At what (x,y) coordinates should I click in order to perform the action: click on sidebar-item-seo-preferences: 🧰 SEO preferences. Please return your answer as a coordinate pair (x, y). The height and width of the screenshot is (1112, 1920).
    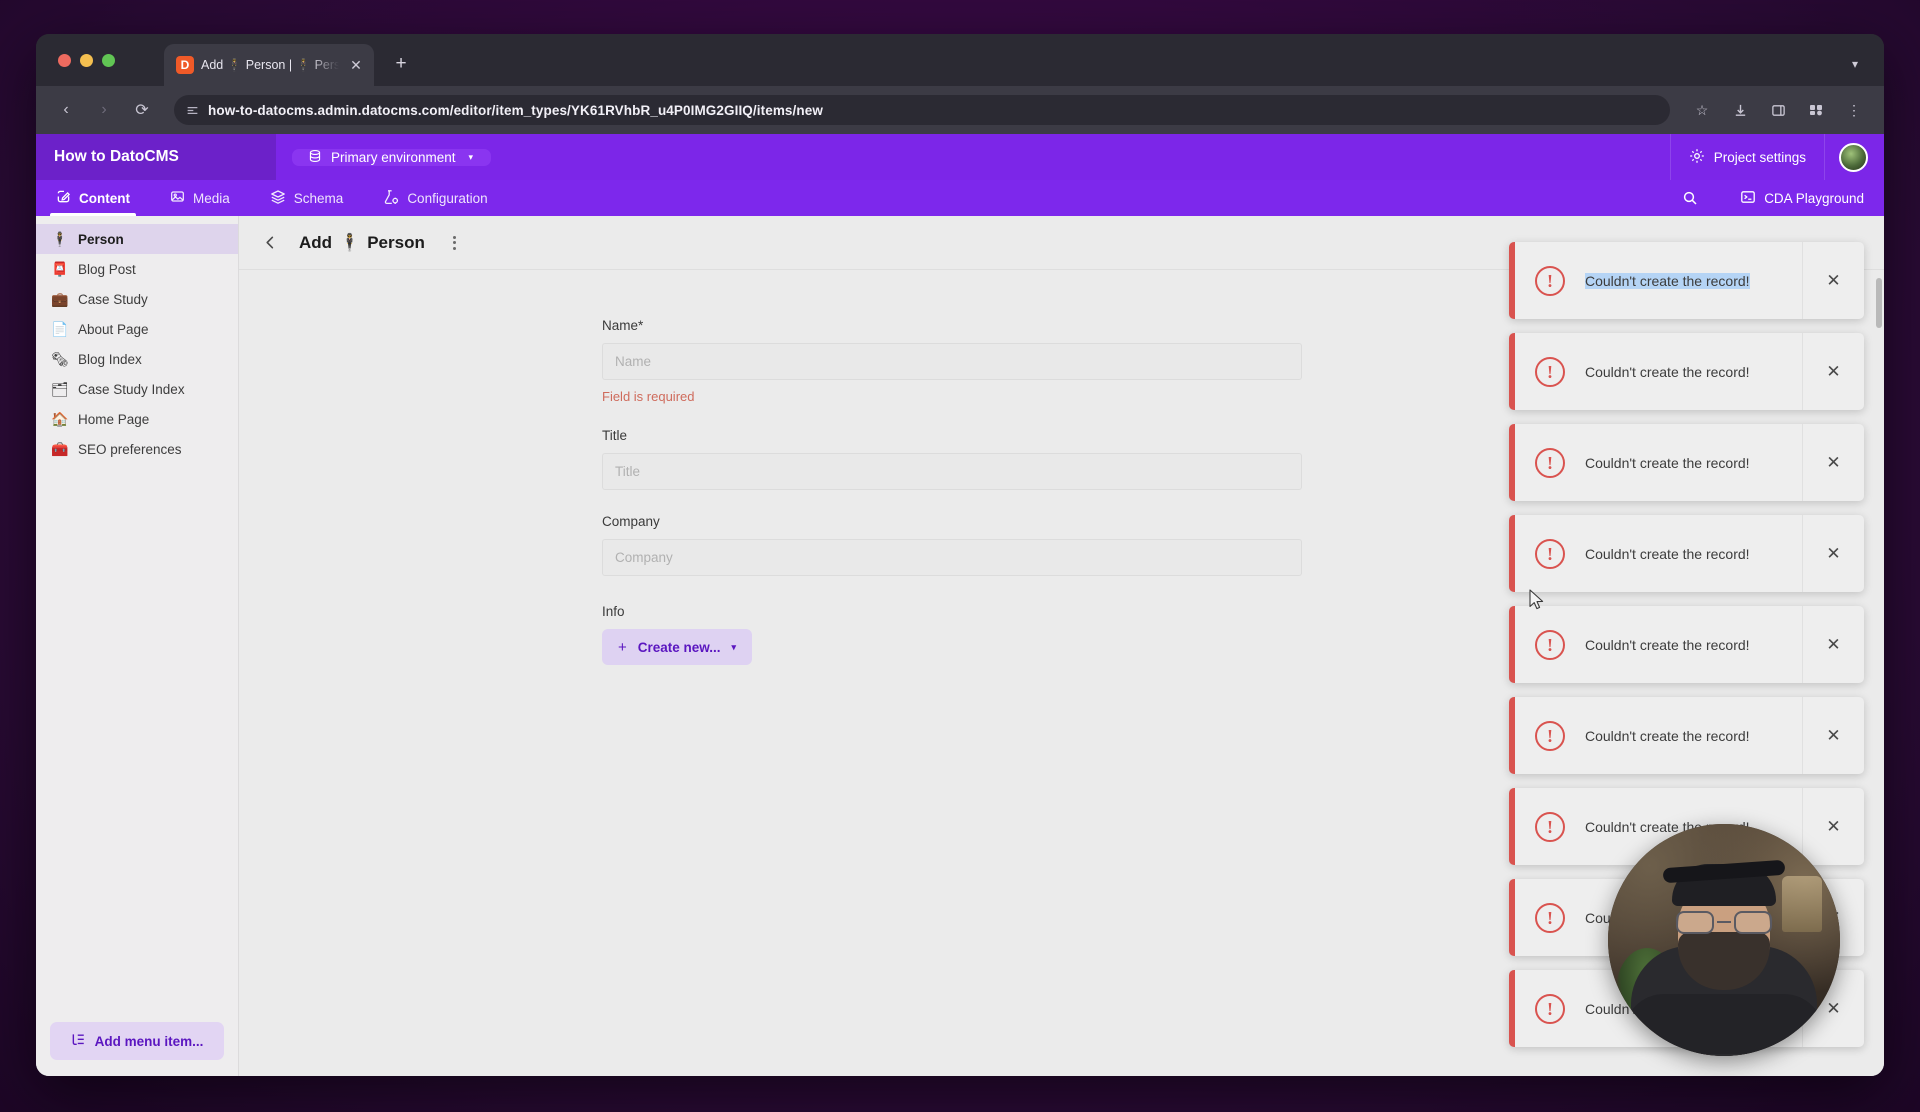
    Looking at the image, I should click on (137, 449).